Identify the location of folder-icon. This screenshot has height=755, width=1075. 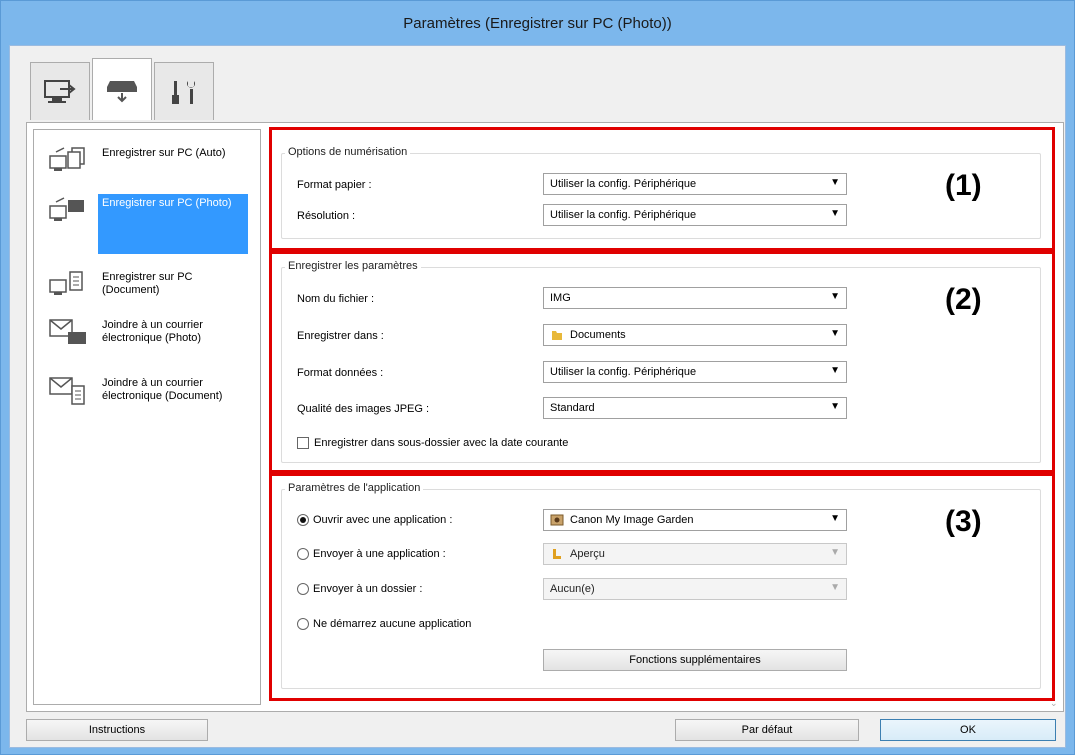
(557, 335).